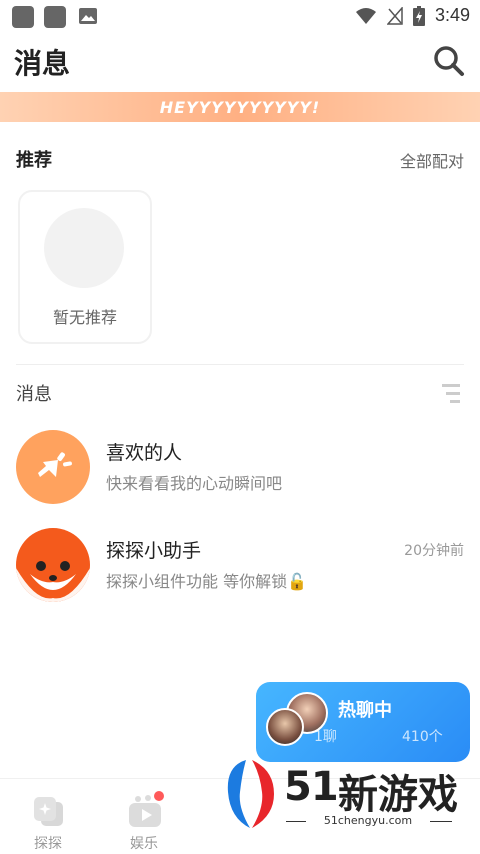 The height and width of the screenshot is (854, 480). What do you see at coordinates (365, 15) in the screenshot?
I see `wifi-icon` at bounding box center [365, 15].